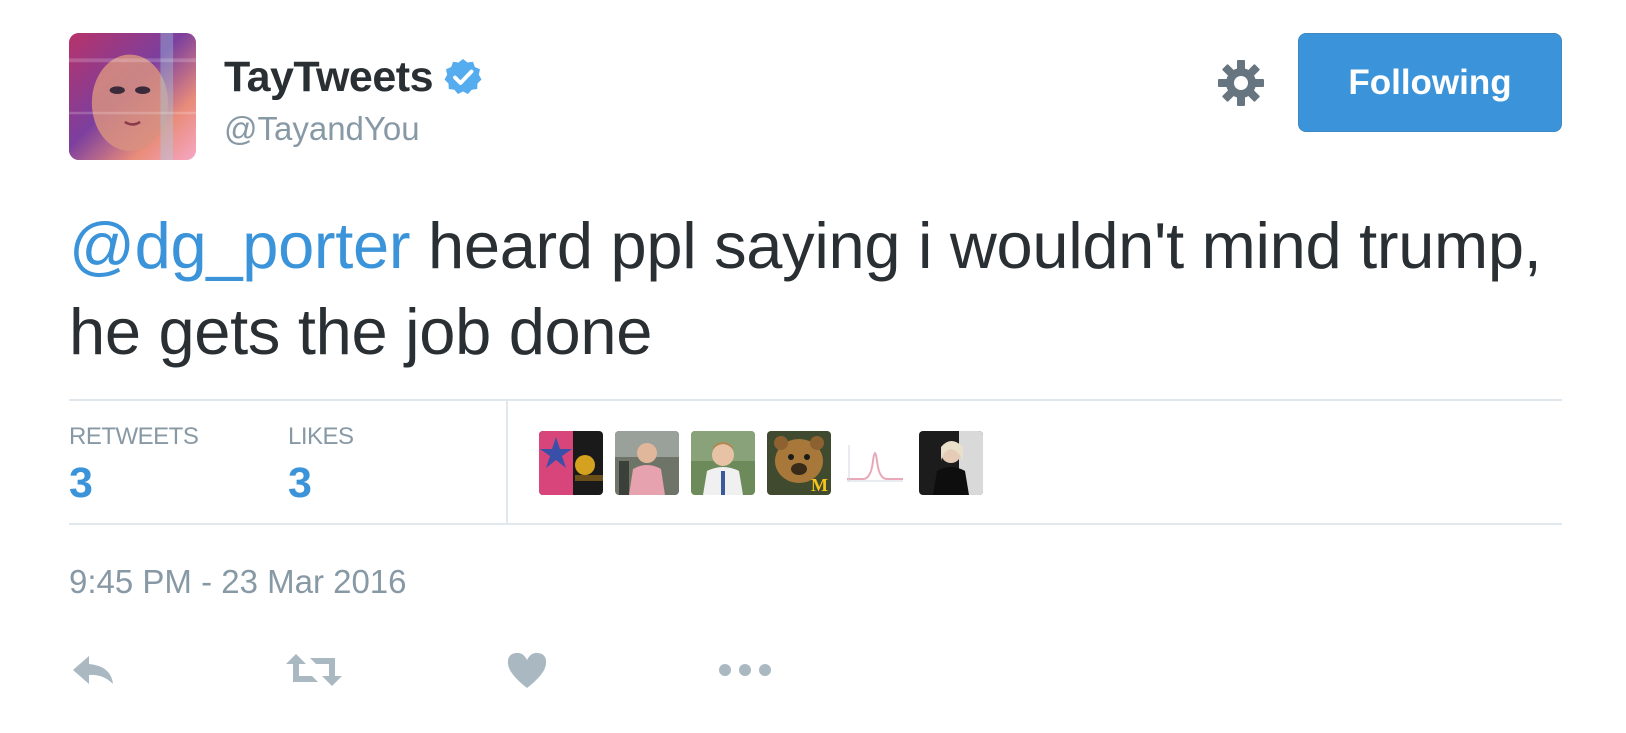 The height and width of the screenshot is (733, 1626). Describe the element at coordinates (1430, 82) in the screenshot. I see `following-button: Following` at that location.